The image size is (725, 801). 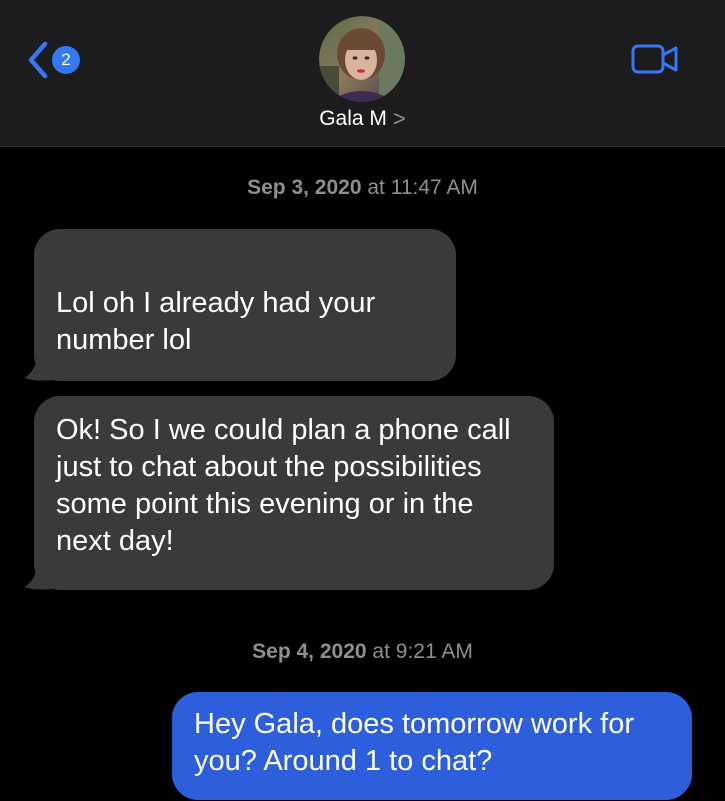 I want to click on timestamp-divider: Sep 4, 2020 at 9:21 AM, so click(x=362, y=652).